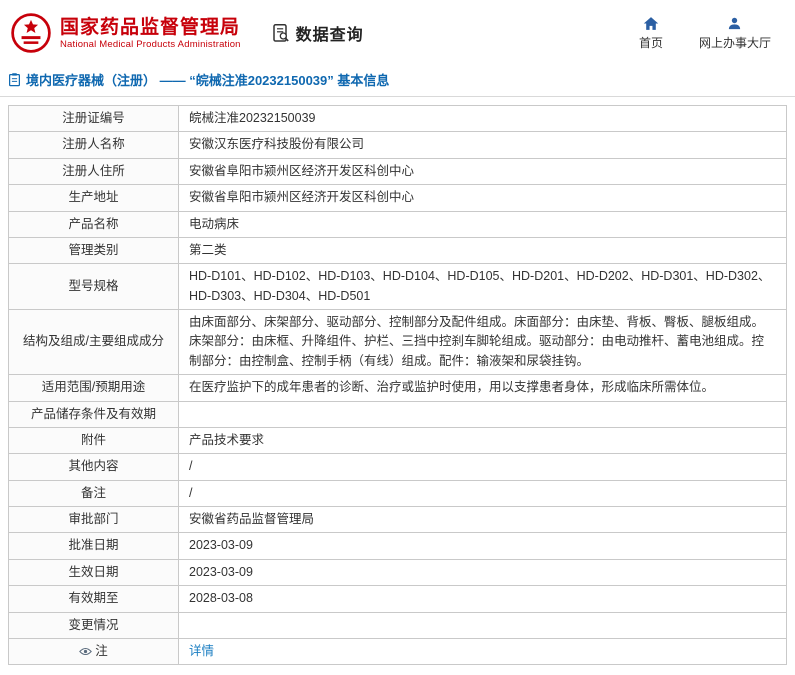 The height and width of the screenshot is (675, 795). I want to click on table-row: 变更情况, so click(397, 625).